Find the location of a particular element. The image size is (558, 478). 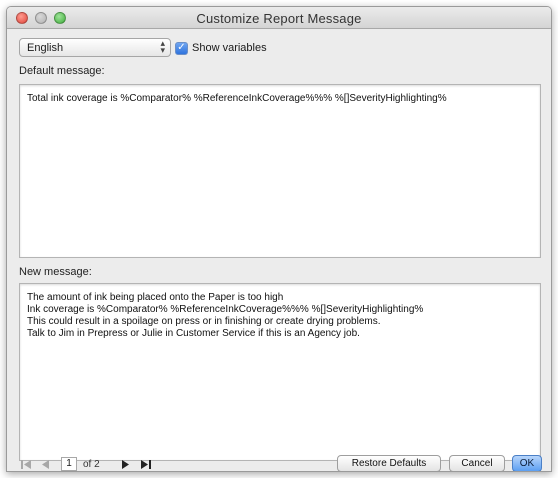

title-bar: Customize Report Message is located at coordinates (279, 18).